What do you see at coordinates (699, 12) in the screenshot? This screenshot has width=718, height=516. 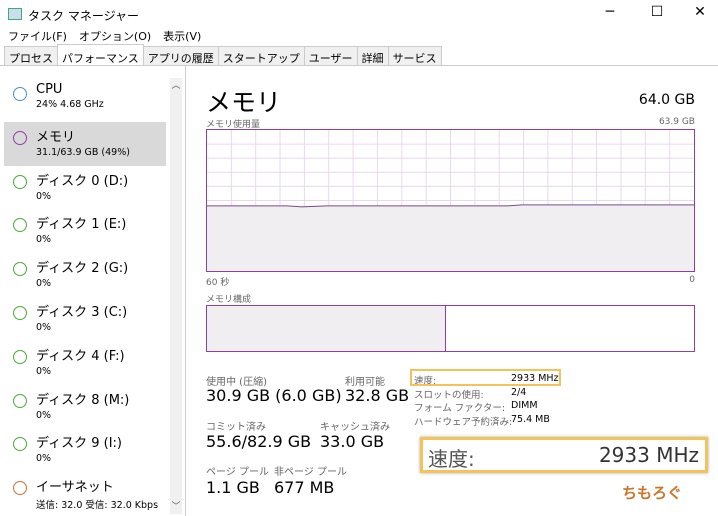 I see `close-button: ✕` at bounding box center [699, 12].